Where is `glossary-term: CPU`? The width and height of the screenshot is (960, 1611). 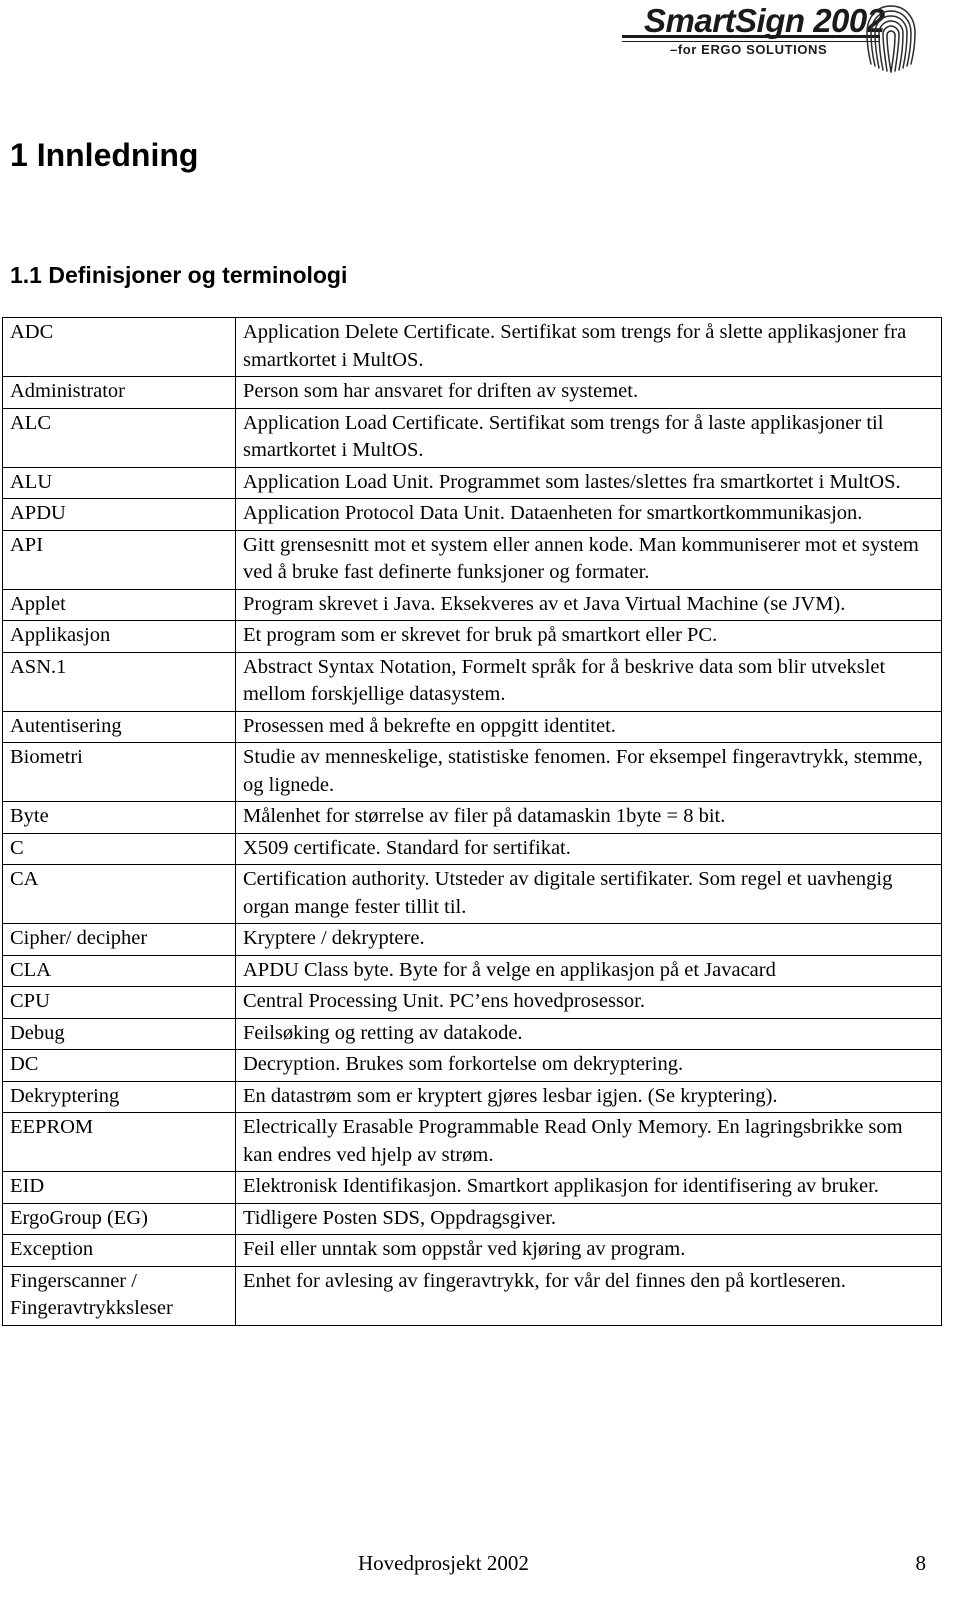
glossary-term: CPU is located at coordinates (119, 1002).